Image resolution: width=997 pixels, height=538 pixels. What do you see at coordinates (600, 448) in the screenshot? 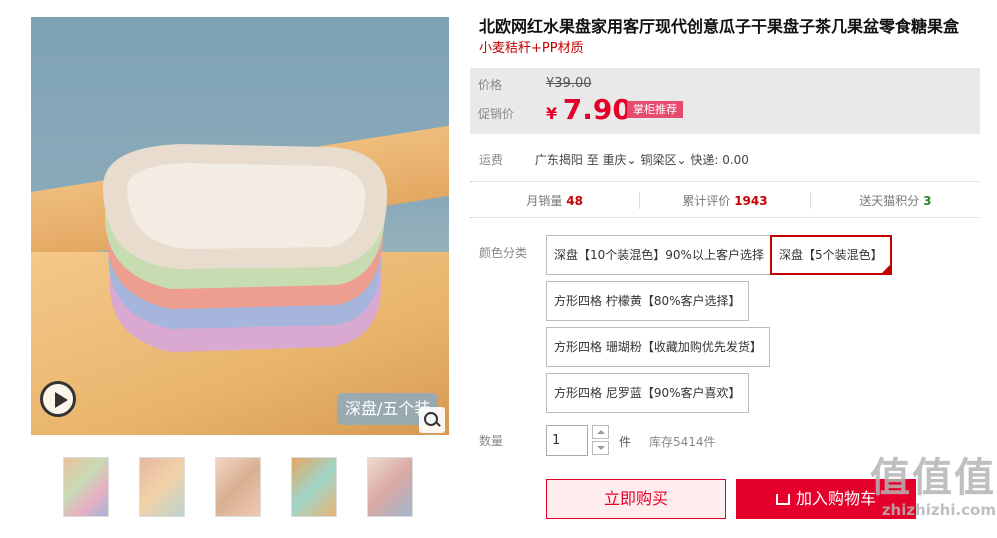
I see `quantity-decrease-button` at bounding box center [600, 448].